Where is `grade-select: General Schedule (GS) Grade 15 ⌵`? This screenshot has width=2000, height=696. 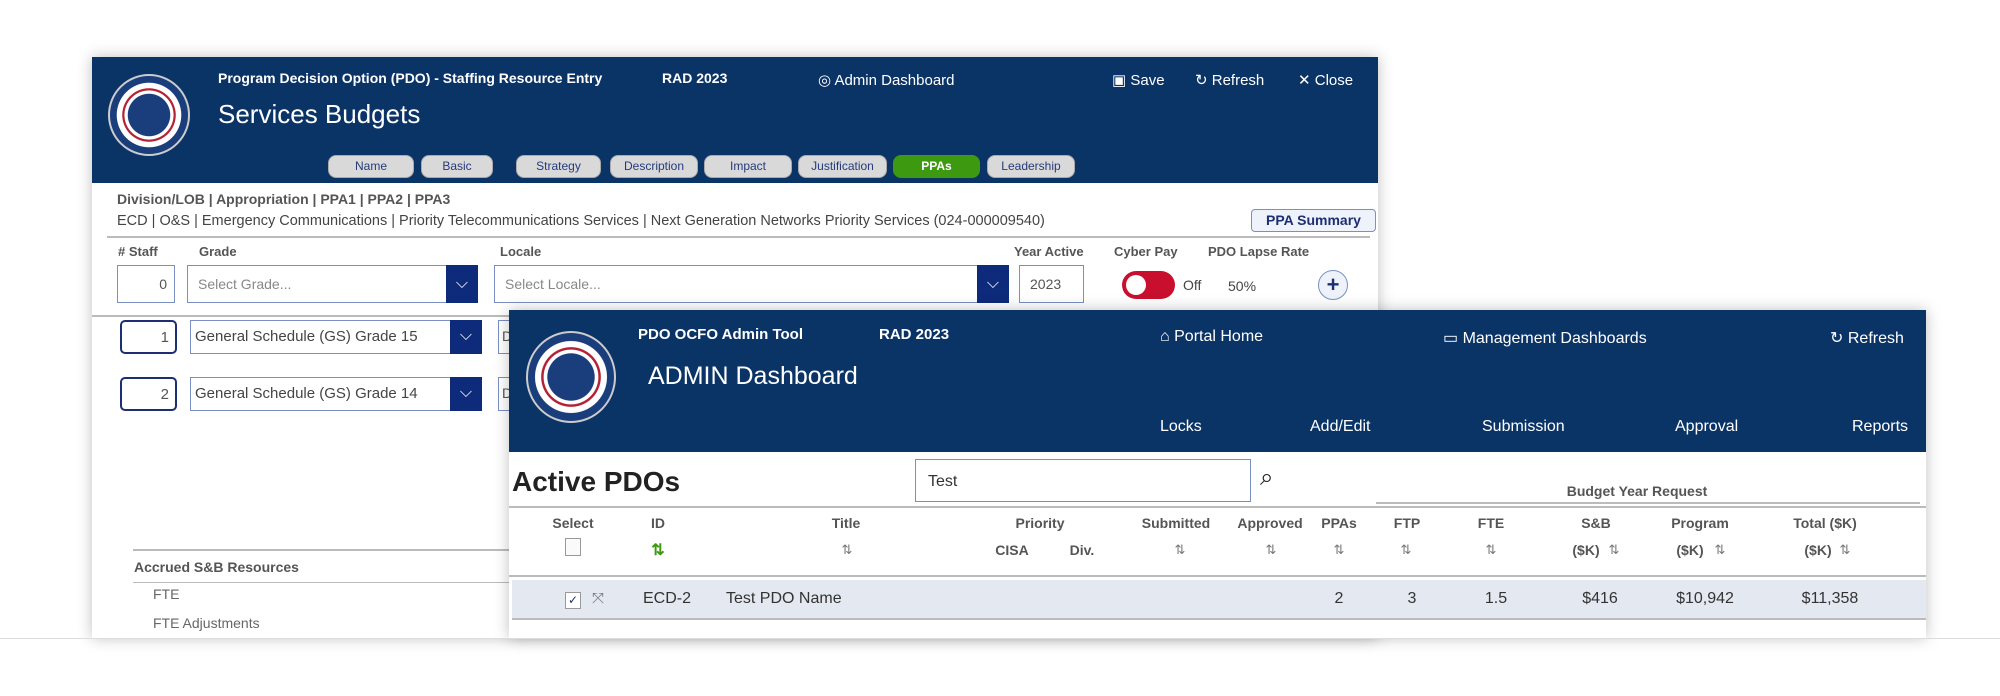
grade-select: General Schedule (GS) Grade 15 ⌵ is located at coordinates (336, 337).